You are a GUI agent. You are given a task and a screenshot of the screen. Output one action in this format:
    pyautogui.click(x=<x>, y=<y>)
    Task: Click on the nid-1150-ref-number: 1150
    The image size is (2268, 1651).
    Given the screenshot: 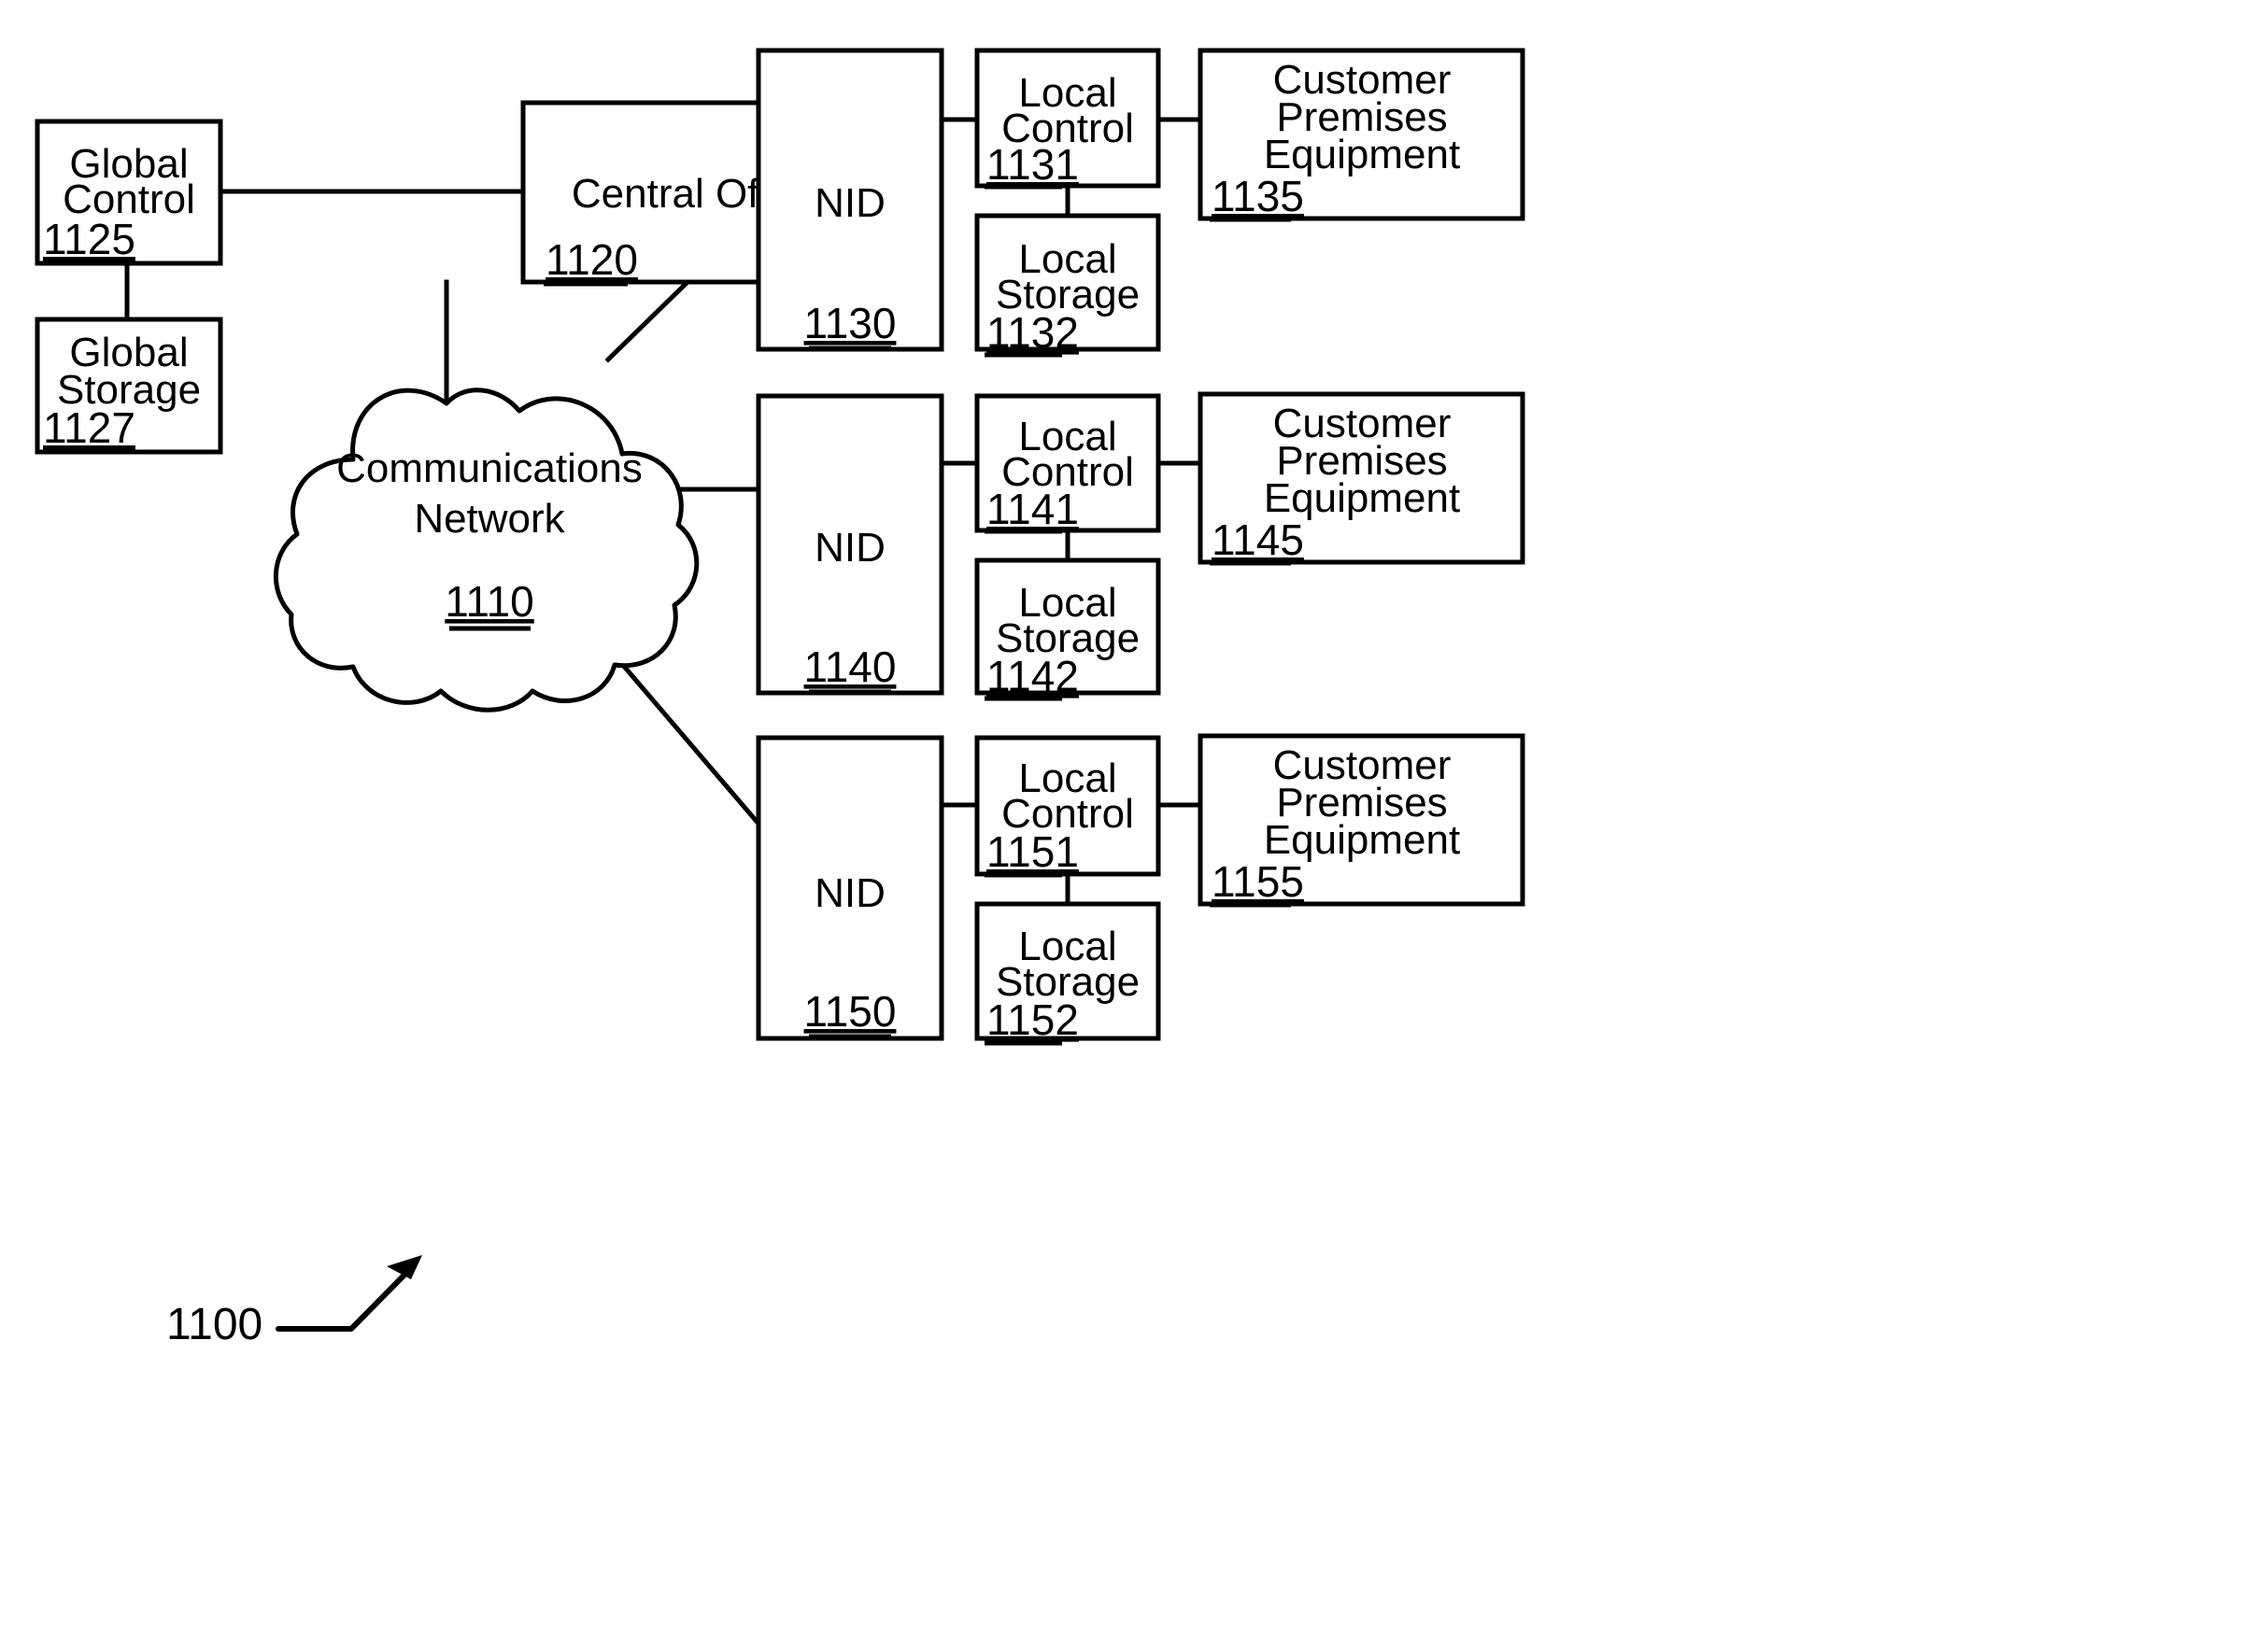 What is the action you would take?
    pyautogui.click(x=850, y=1012)
    